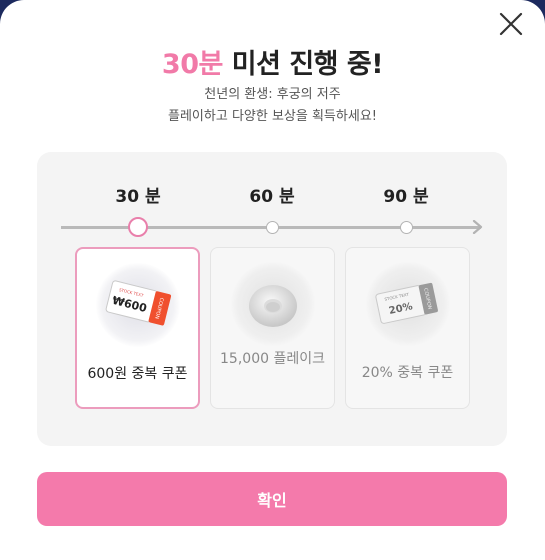 Image resolution: width=545 pixels, height=560 pixels. What do you see at coordinates (272, 94) in the screenshot?
I see `subtitle-line-1: 천년의 환생: 후궁의 저주` at bounding box center [272, 94].